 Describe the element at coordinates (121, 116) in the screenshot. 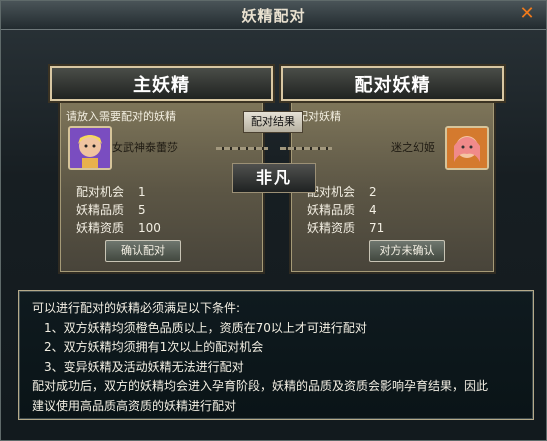

I see `main-pet-subtitle: 请放入需要配对的妖精` at that location.